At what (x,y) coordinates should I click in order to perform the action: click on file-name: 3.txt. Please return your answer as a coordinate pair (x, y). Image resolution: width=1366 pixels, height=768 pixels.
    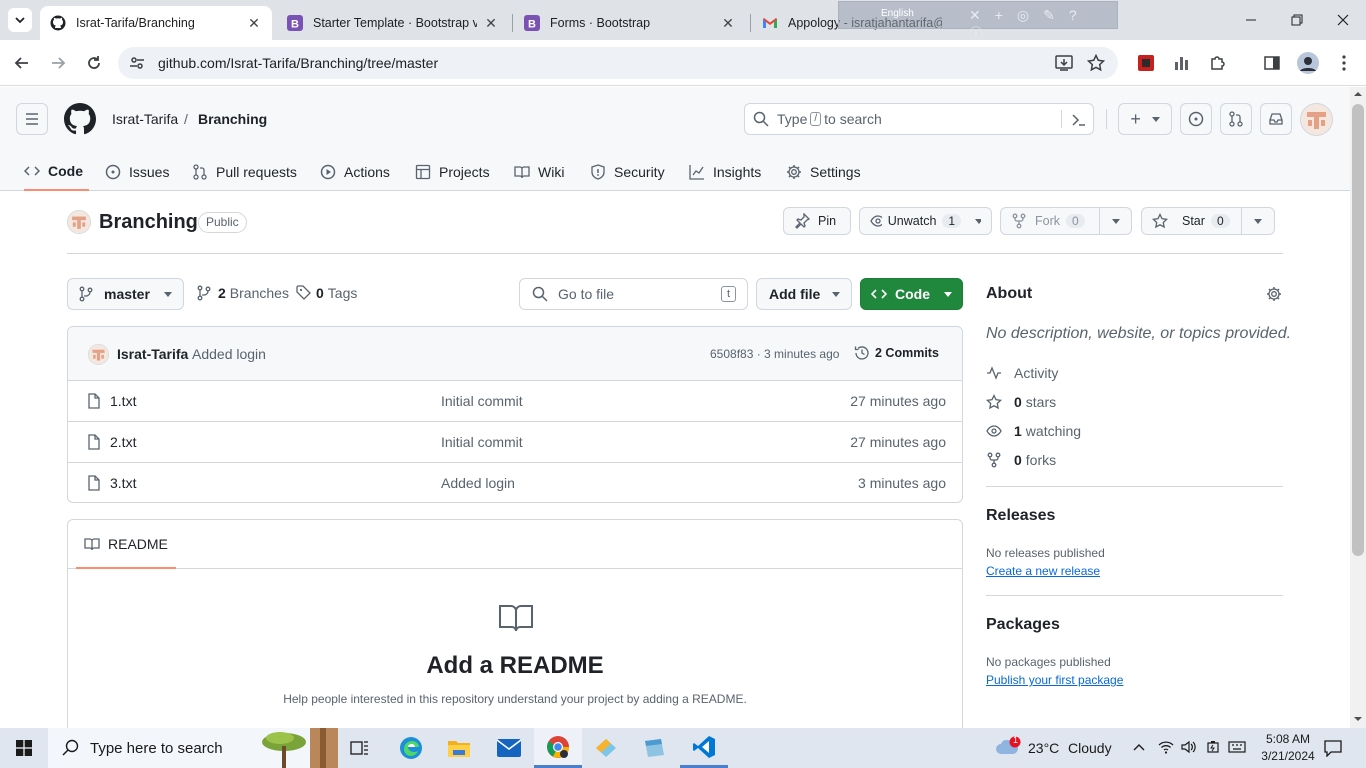
    Looking at the image, I should click on (123, 483).